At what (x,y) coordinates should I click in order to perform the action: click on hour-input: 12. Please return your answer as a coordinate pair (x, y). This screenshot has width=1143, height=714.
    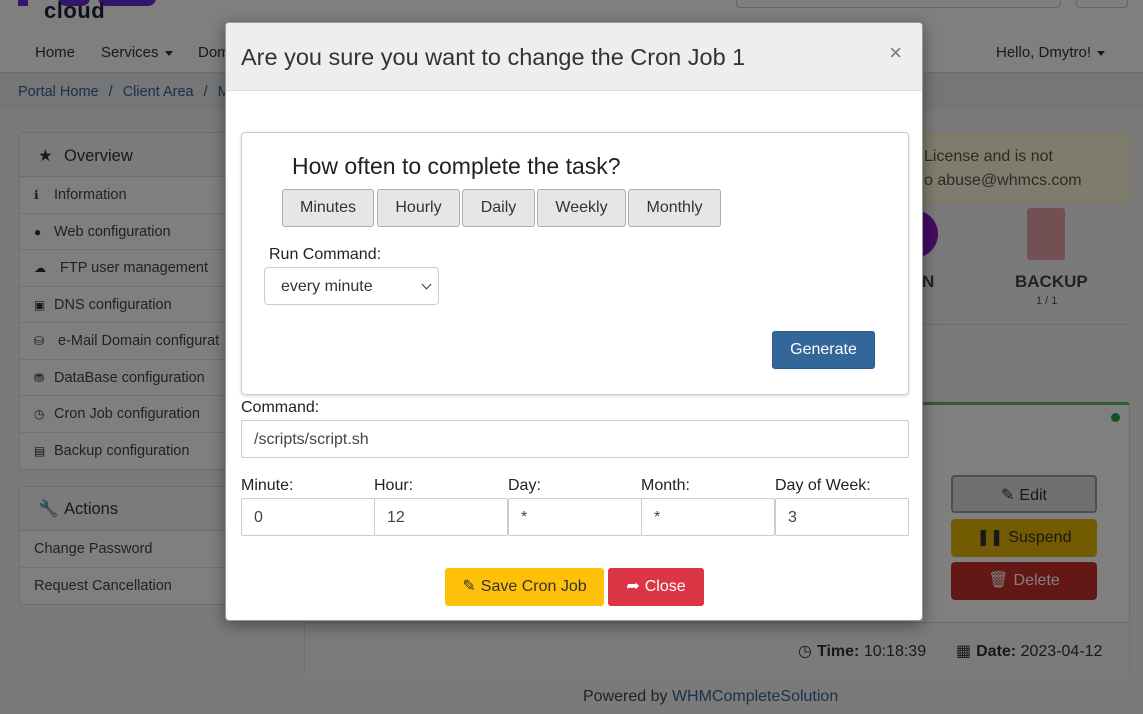
    Looking at the image, I should click on (441, 517).